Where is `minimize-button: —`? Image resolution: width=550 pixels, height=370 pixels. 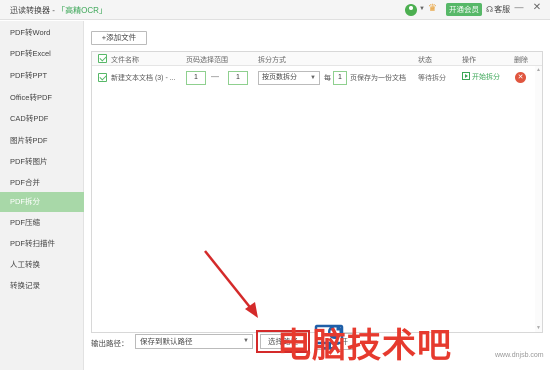 minimize-button: — is located at coordinates (519, 9).